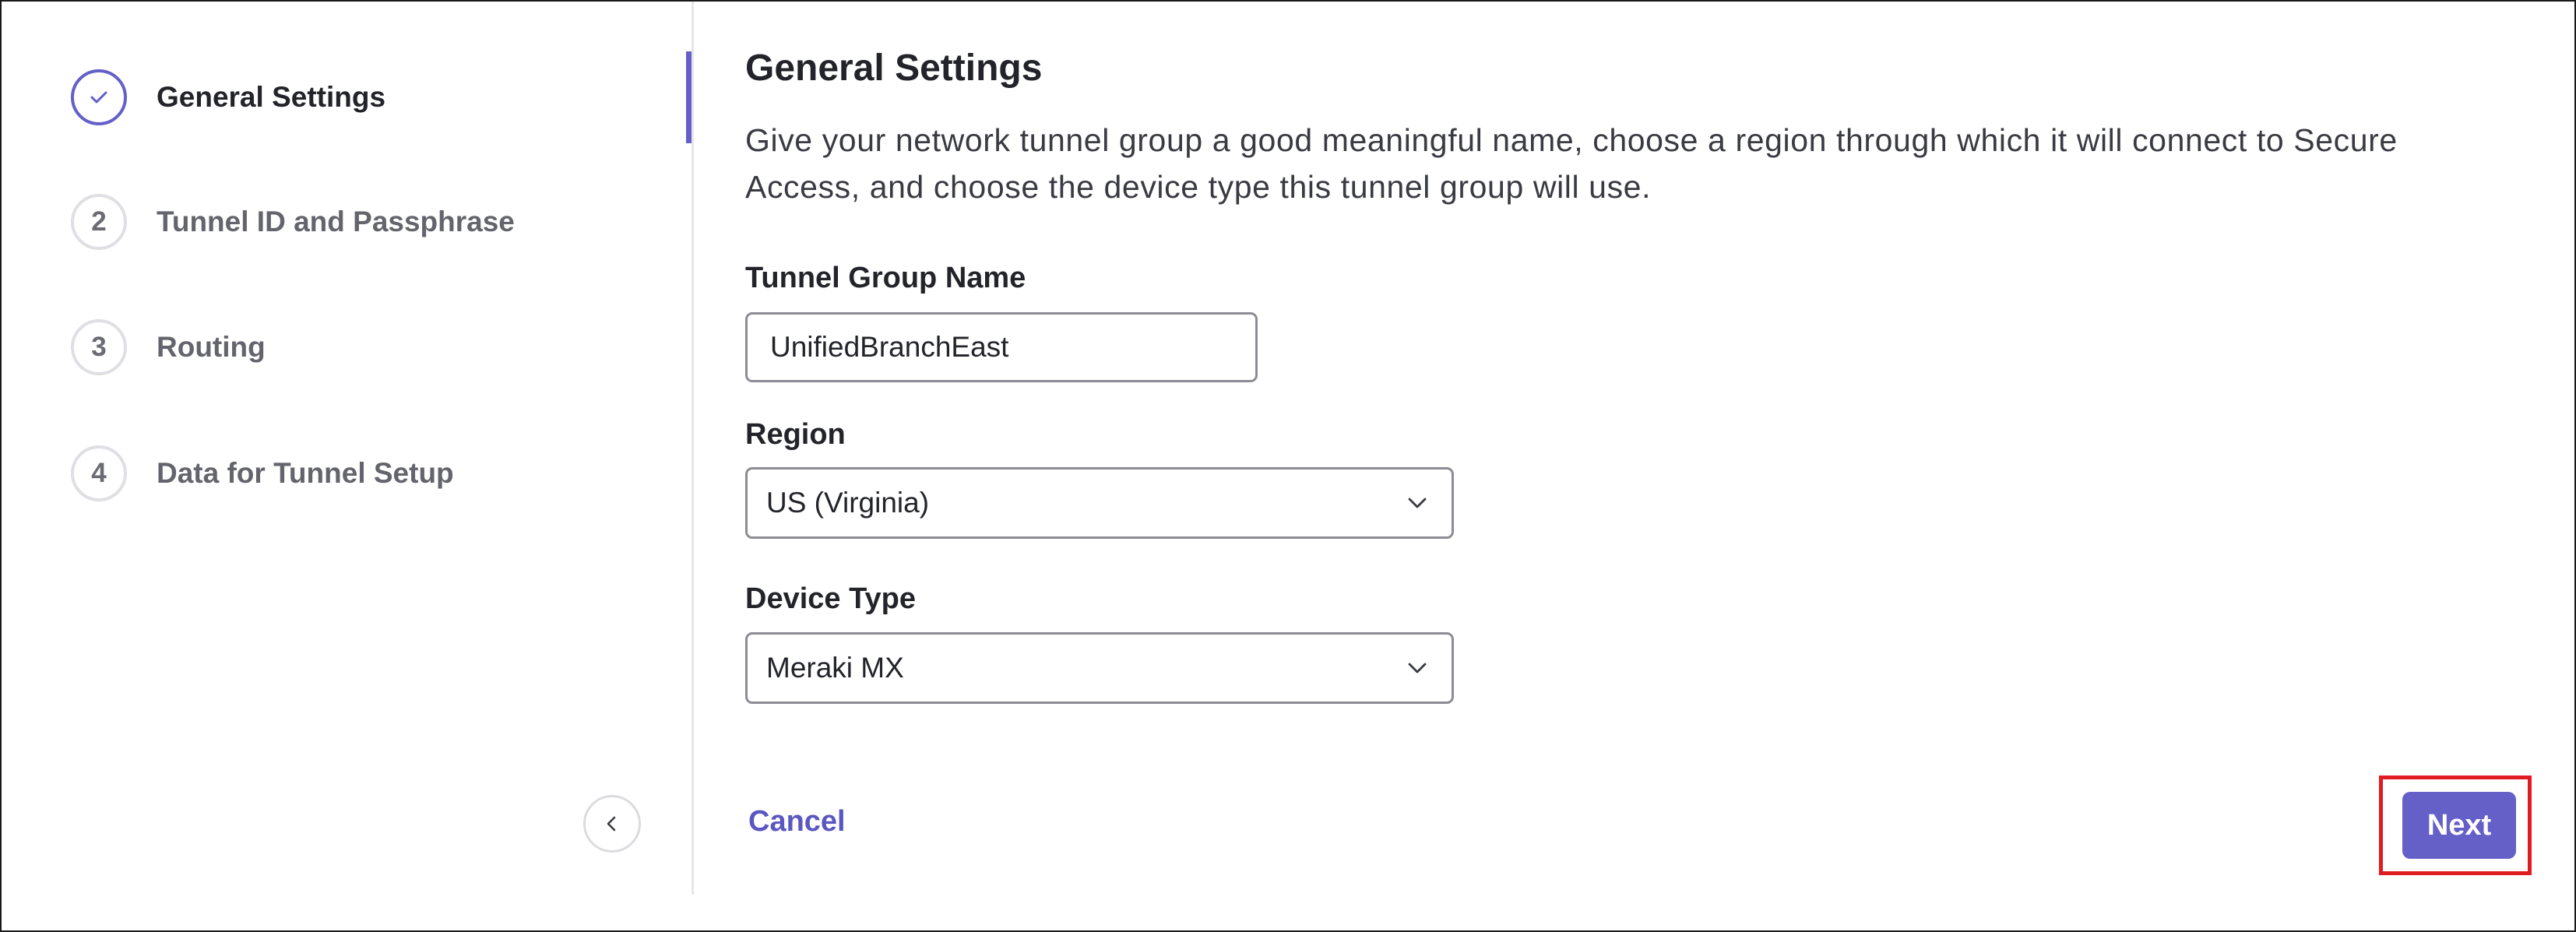 The image size is (2576, 932). I want to click on chevron-left-icon, so click(611, 824).